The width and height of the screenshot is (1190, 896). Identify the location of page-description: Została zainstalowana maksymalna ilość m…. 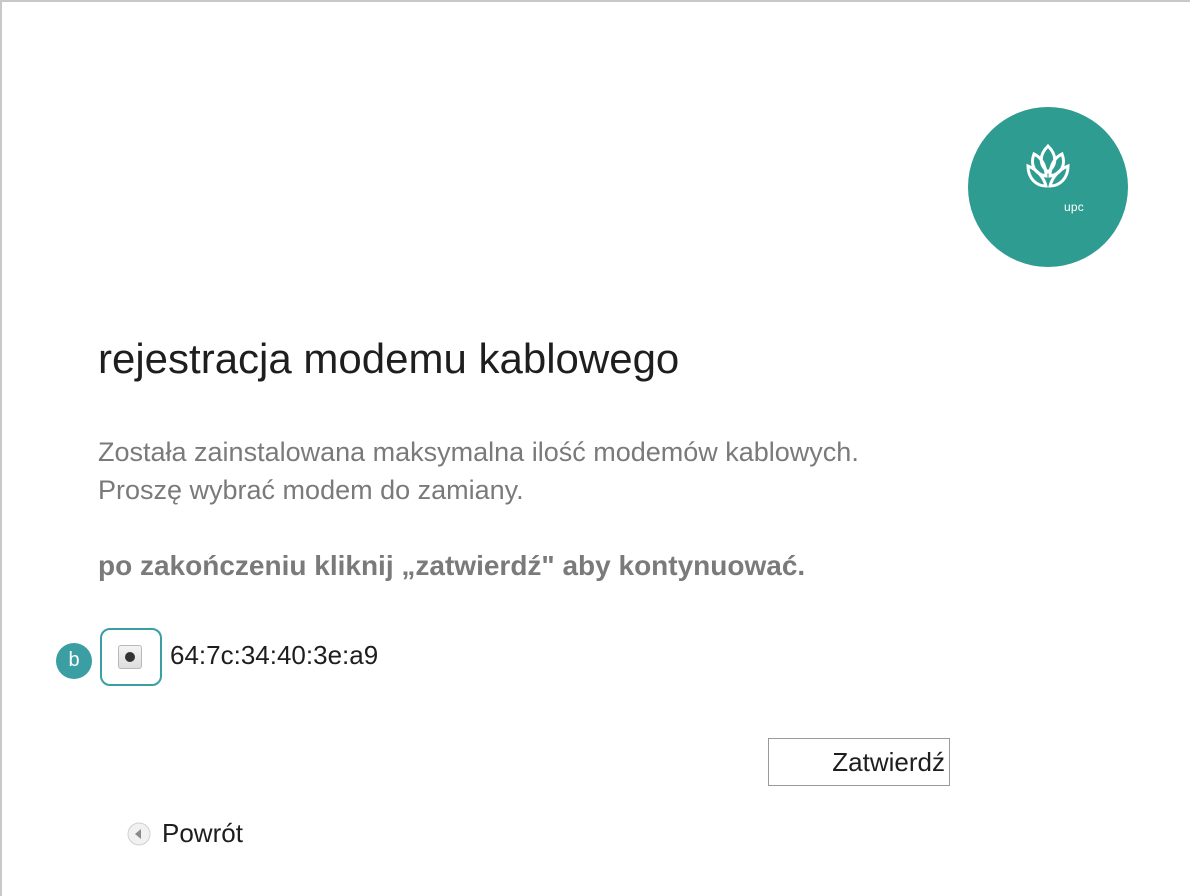
(478, 471).